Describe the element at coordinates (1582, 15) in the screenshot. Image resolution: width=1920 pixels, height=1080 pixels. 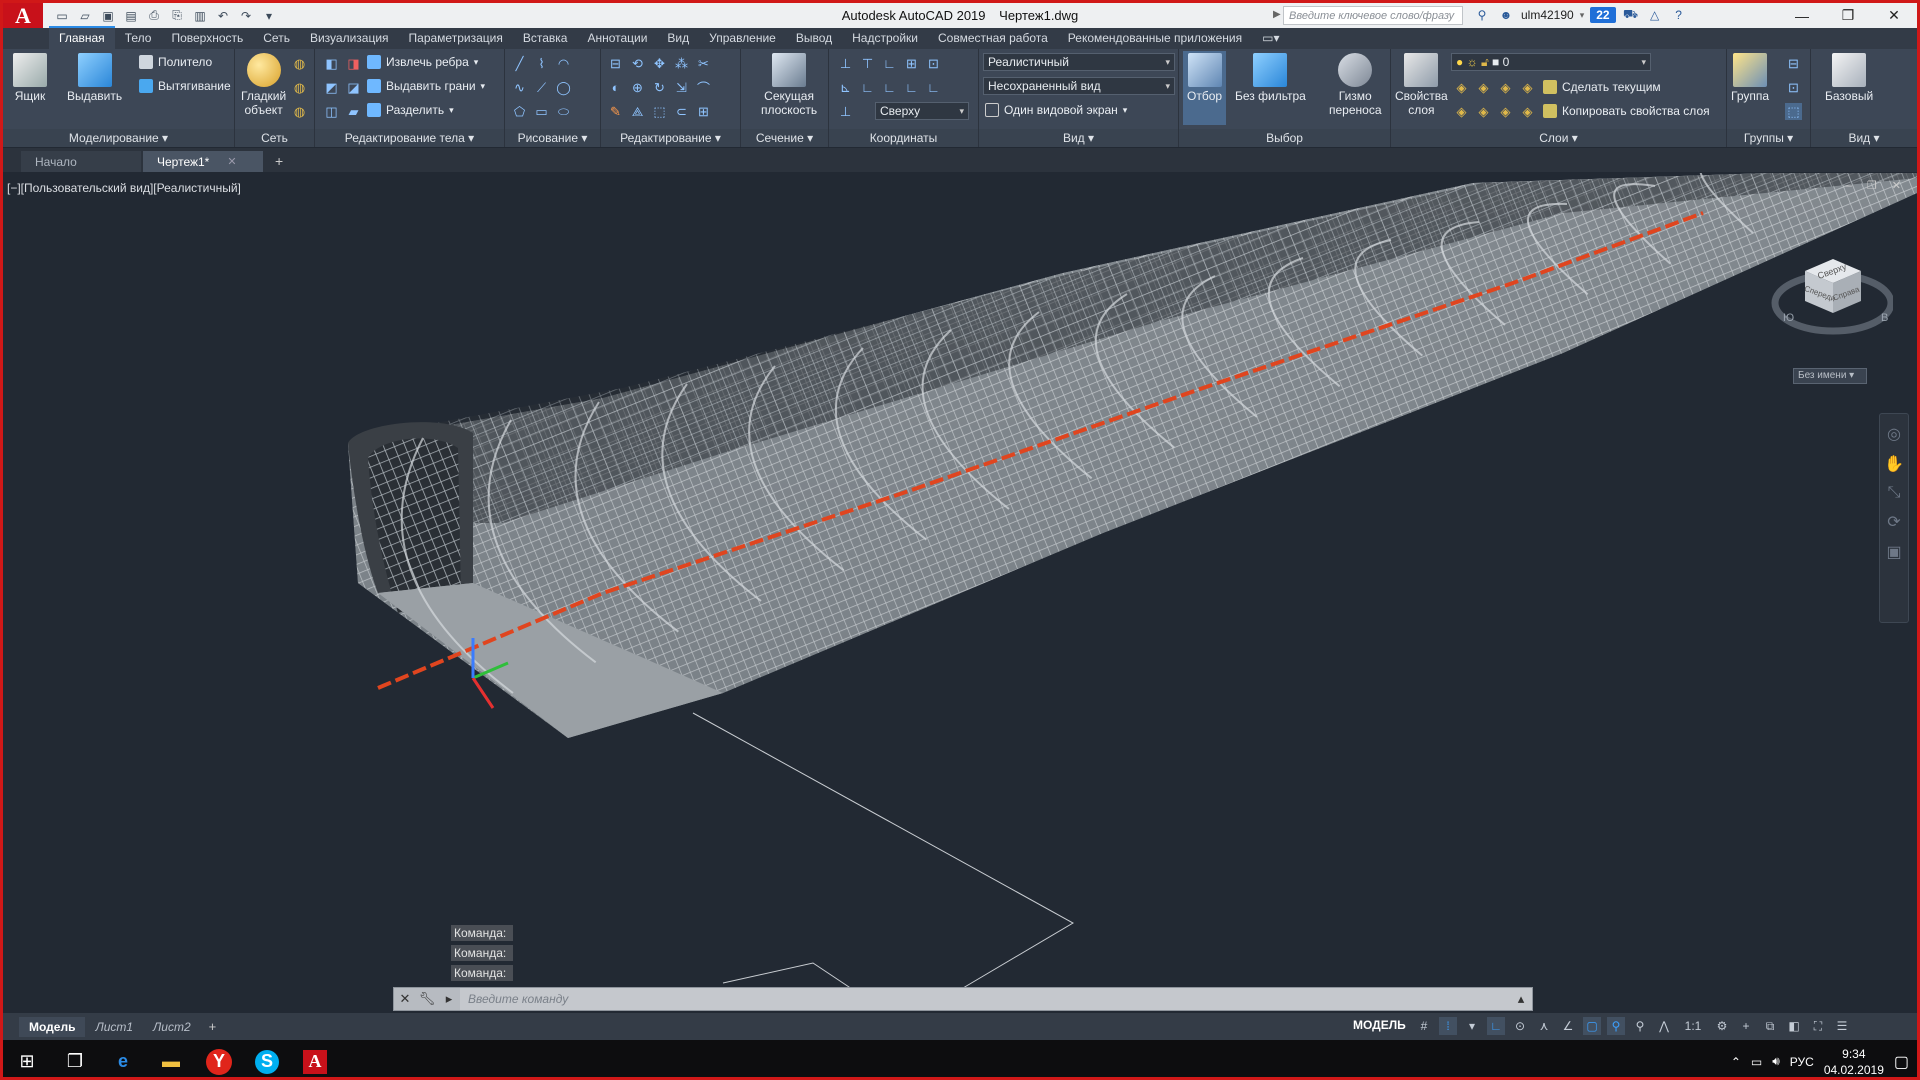
I see `user-dropdown-icon: ▾` at that location.